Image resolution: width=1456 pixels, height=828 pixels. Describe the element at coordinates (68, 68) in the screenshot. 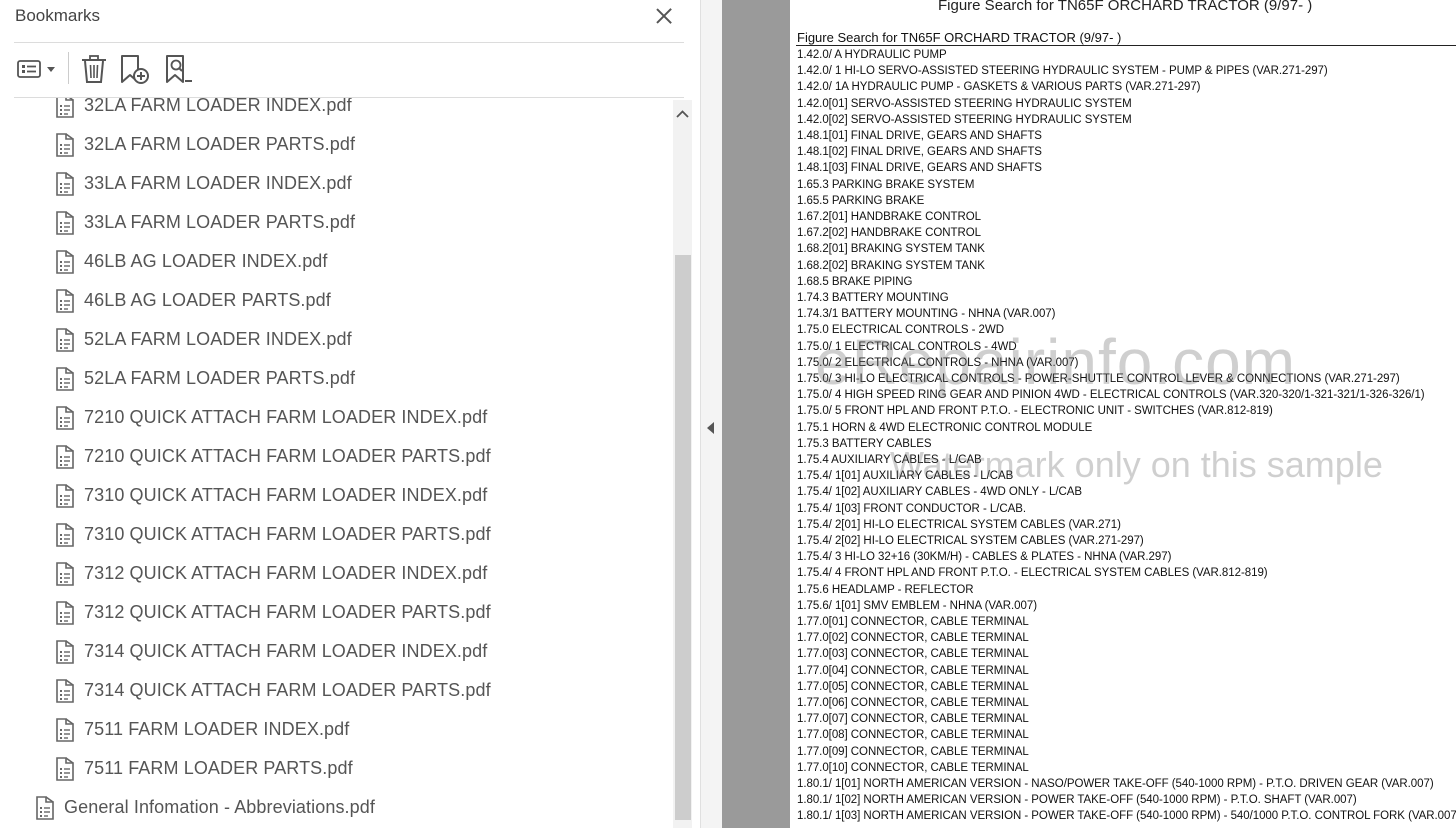

I see `toolbar-separator` at that location.